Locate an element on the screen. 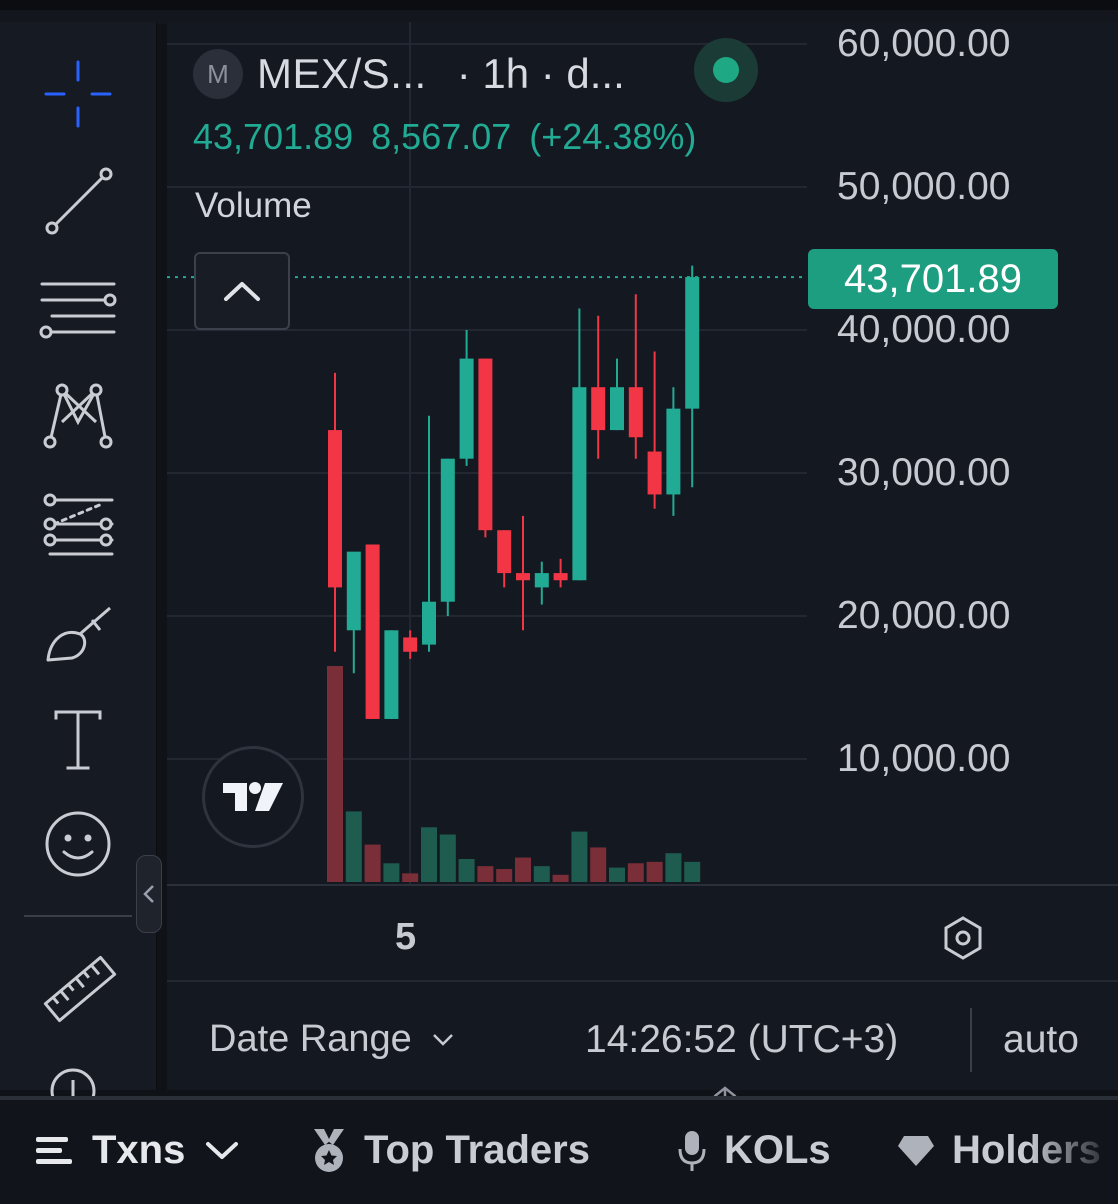  horizontal-lines-icon is located at coordinates (78, 310).